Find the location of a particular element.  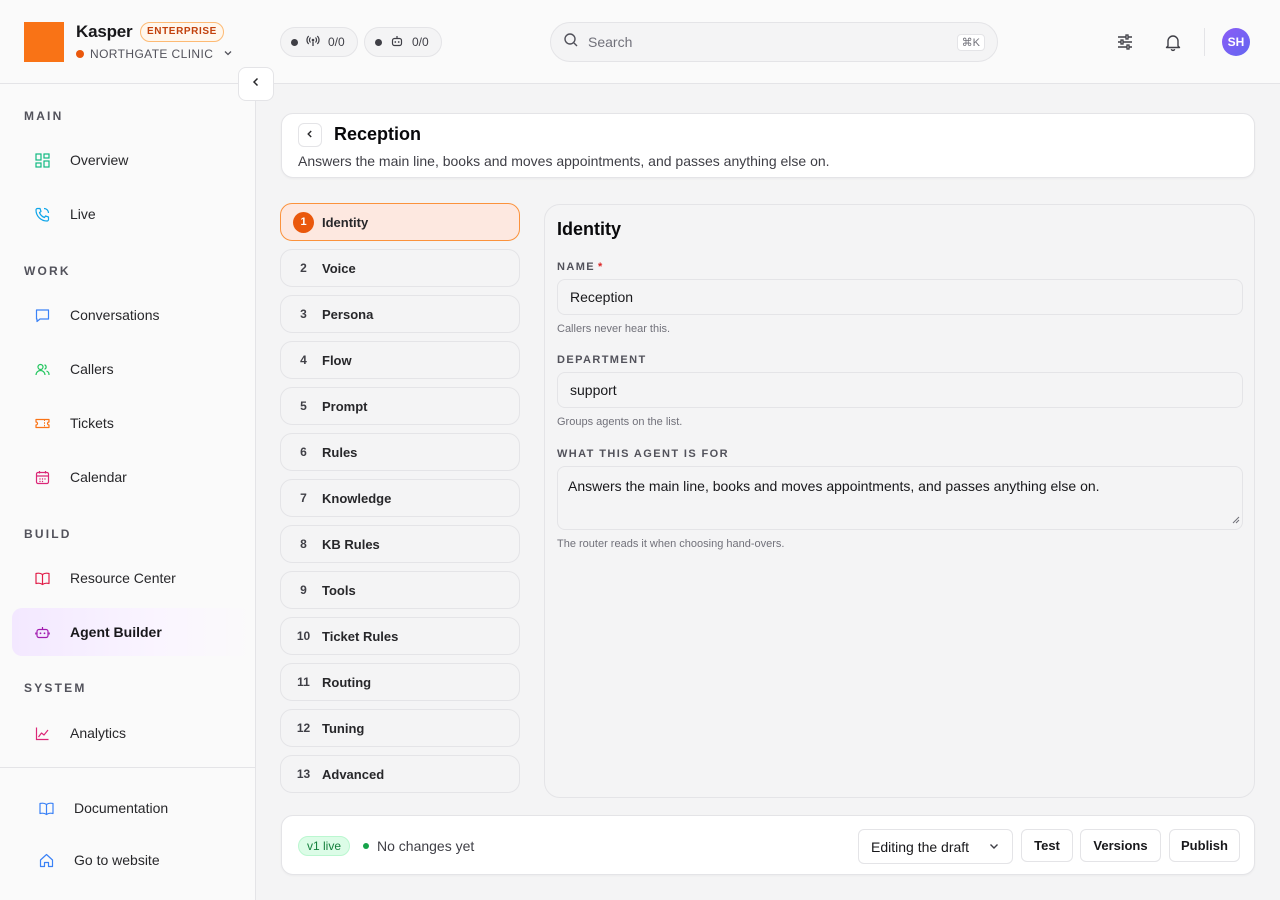

sidebar-item-label: Tickets is located at coordinates (92, 423).